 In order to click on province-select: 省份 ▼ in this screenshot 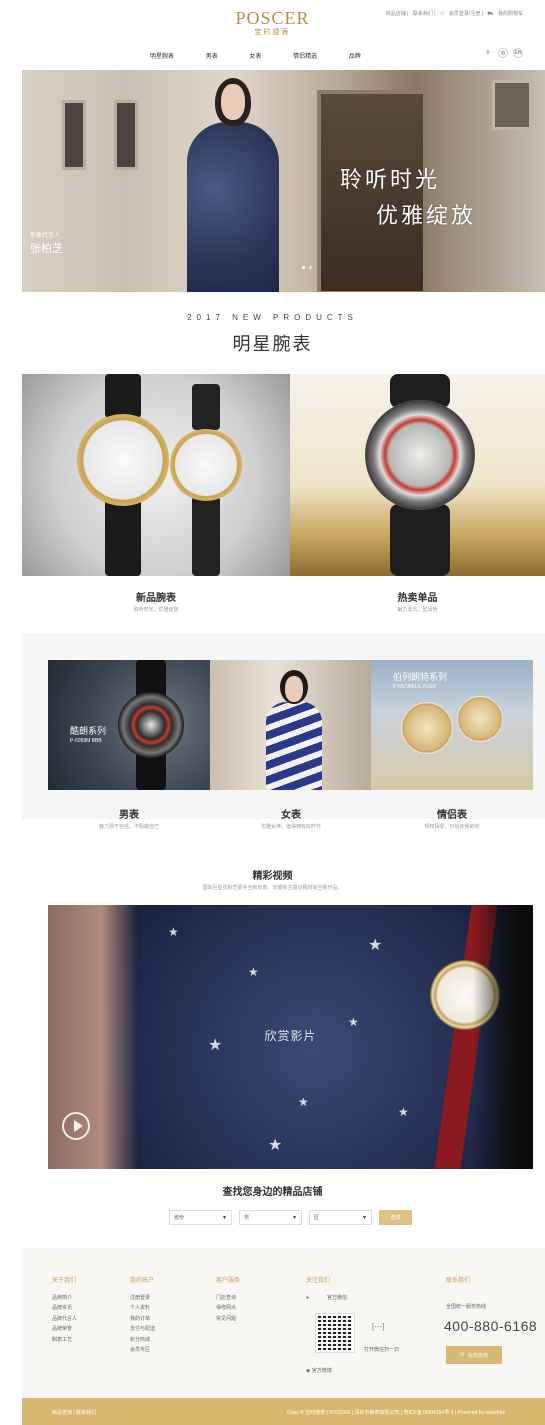, I will do `click(200, 1217)`.